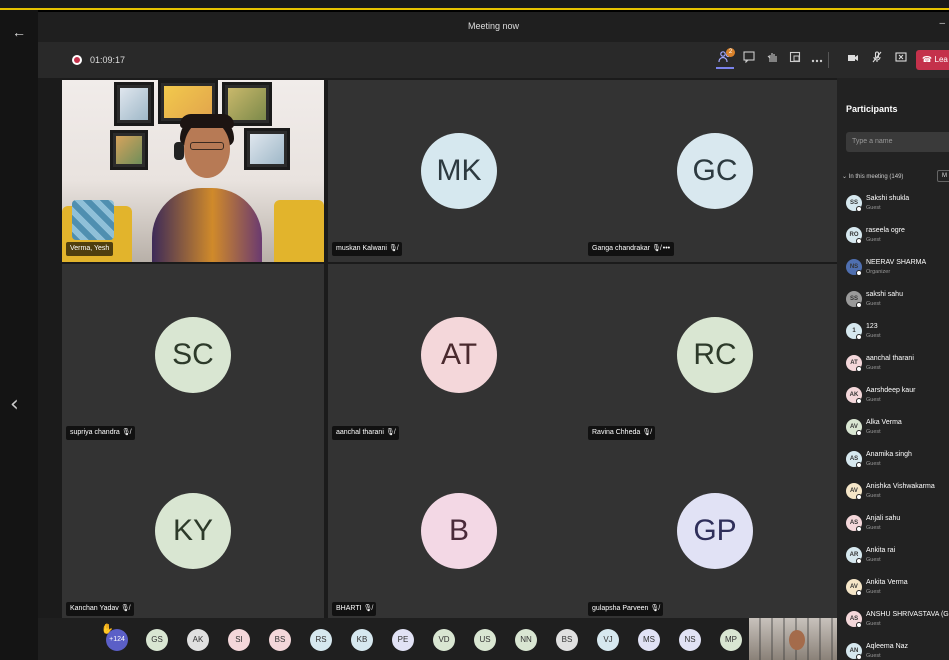  Describe the element at coordinates (362, 640) in the screenshot. I see `strip-avatar: KB` at that location.